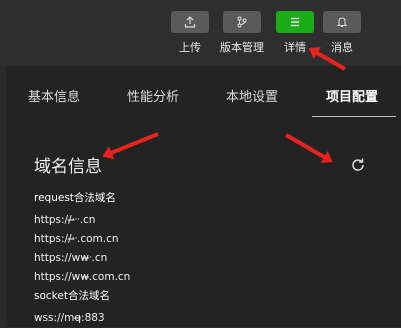 The height and width of the screenshot is (328, 401). Describe the element at coordinates (65, 220) in the screenshot. I see `request-domain-row: https://ᐧ̶̶̶ᐧᐧ.cn` at that location.